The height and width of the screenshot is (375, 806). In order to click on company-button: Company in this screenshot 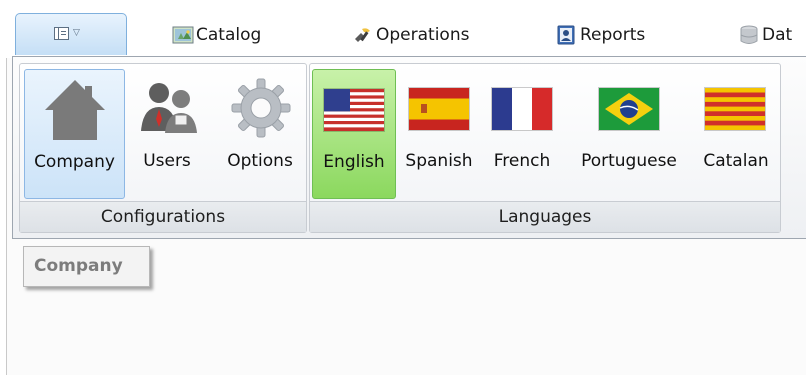, I will do `click(74, 134)`.